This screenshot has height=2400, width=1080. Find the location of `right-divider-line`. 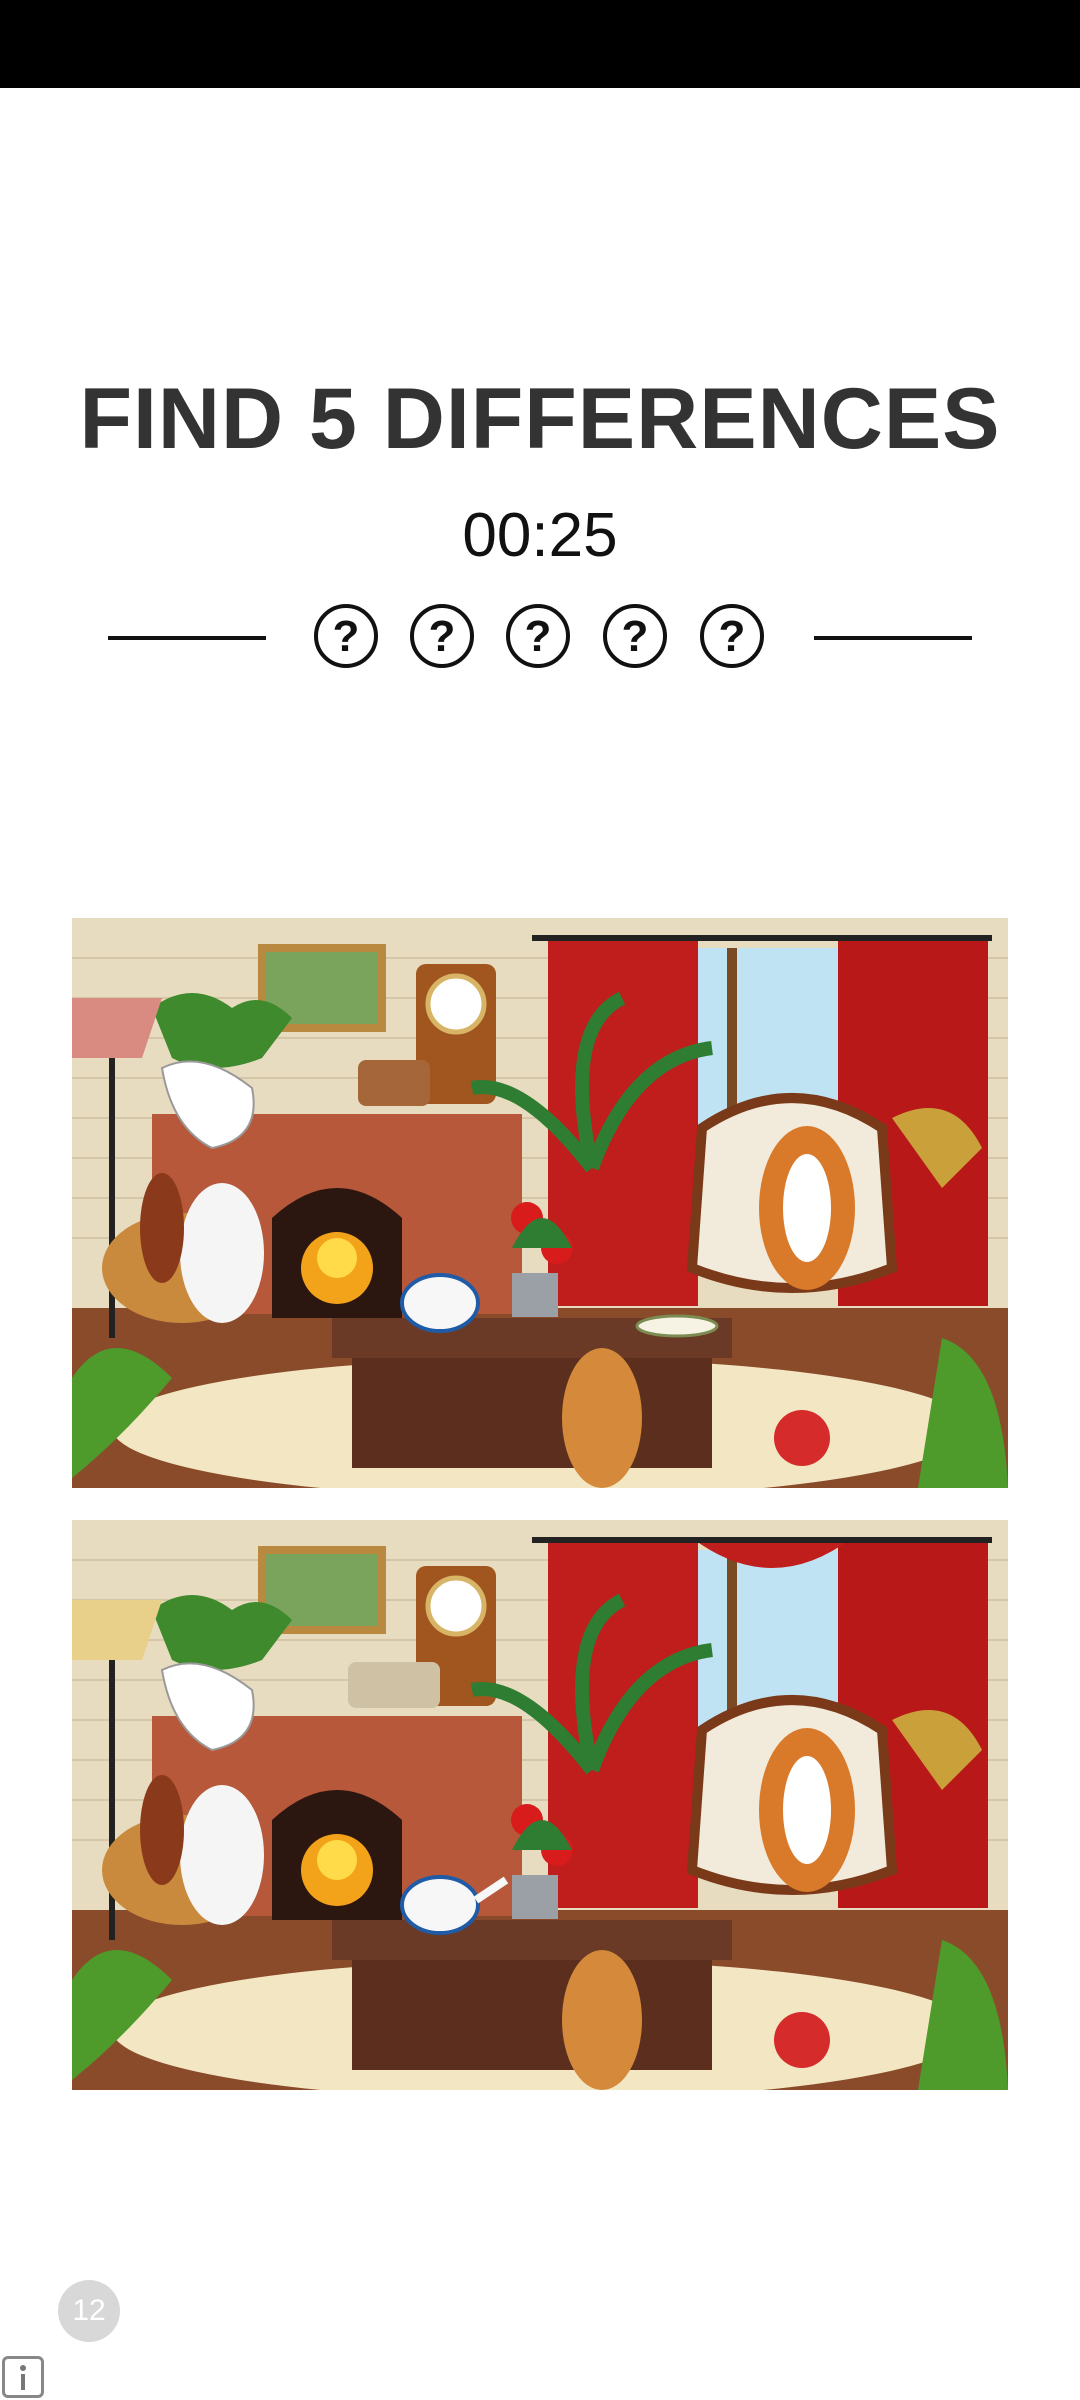

right-divider-line is located at coordinates (893, 638).